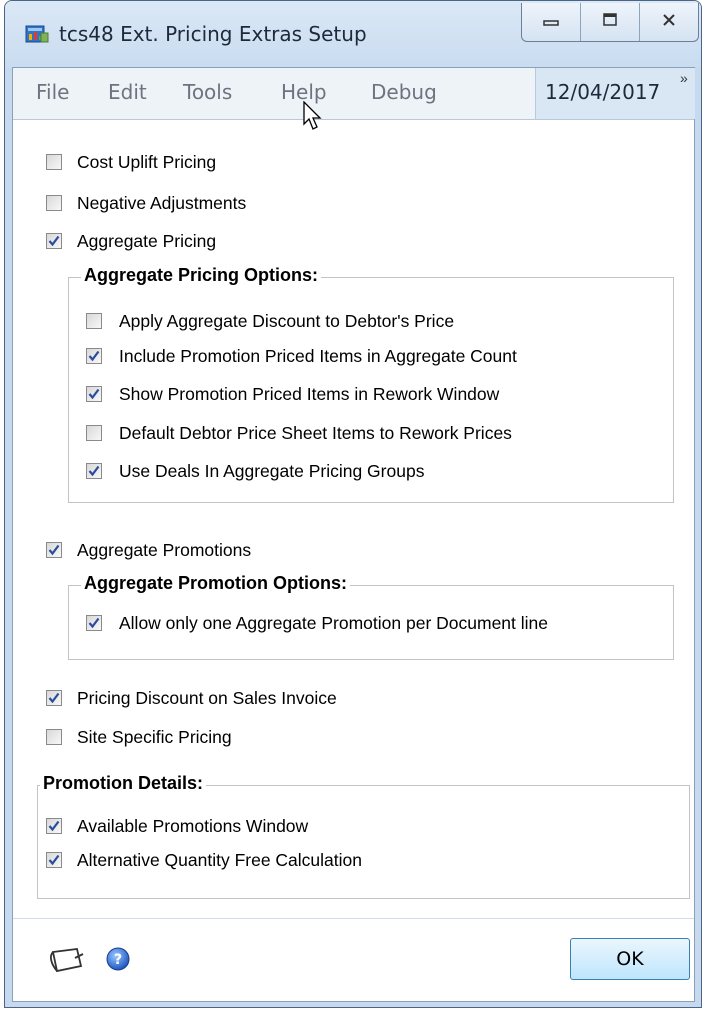 Image resolution: width=706 pixels, height=1013 pixels. I want to click on alternative-quantity-free-label: Alternative Quantity Free Calculation, so click(219, 860).